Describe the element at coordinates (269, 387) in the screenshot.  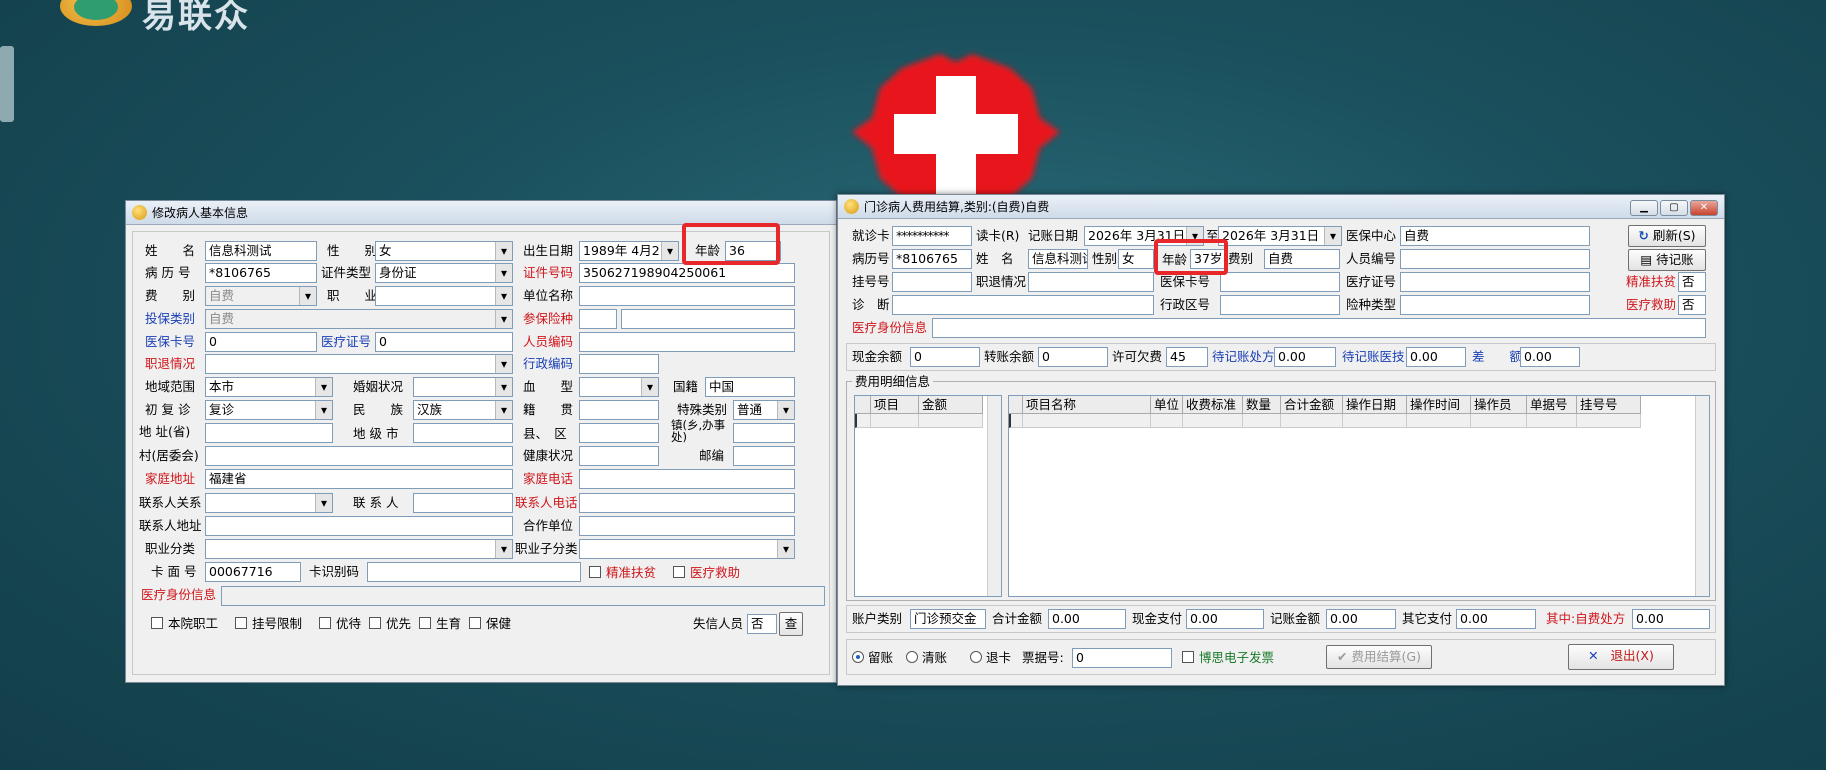
I see `region-select: 本市` at that location.